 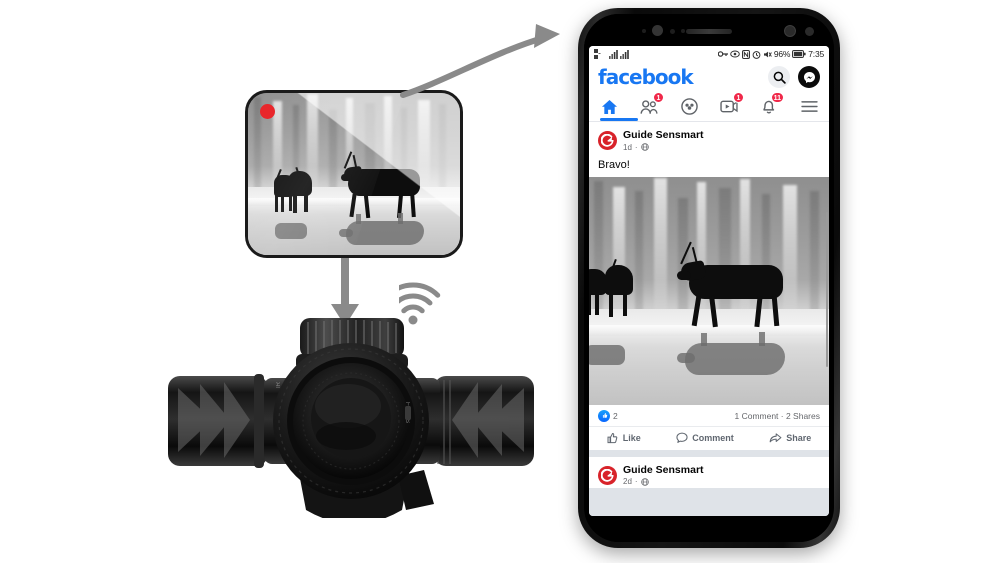 I want to click on curved-arrow-to-phone-icon, so click(x=480, y=61).